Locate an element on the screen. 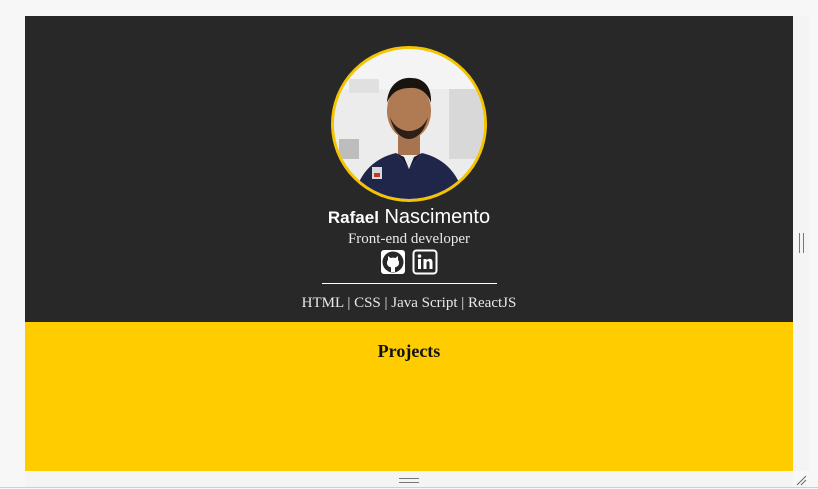  skills-list: HTML | CSS | Java Script | ReactJS is located at coordinates (409, 303).